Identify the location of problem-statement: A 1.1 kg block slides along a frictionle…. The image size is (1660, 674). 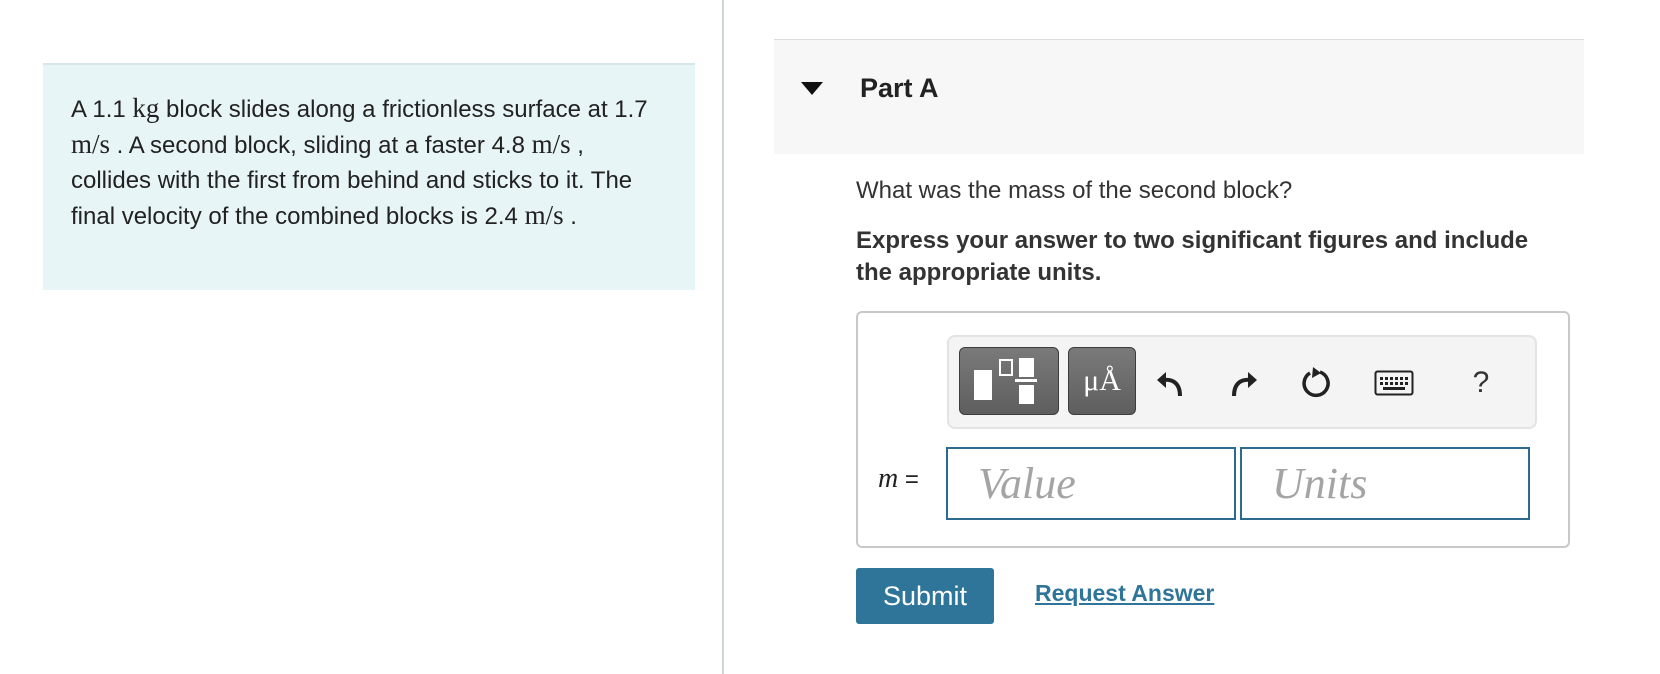
(369, 176).